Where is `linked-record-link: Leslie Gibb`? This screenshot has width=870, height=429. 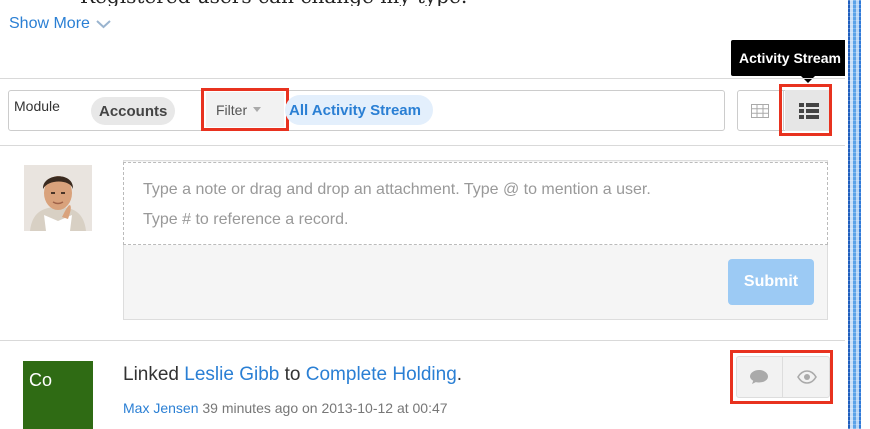
linked-record-link: Leslie Gibb is located at coordinates (231, 374).